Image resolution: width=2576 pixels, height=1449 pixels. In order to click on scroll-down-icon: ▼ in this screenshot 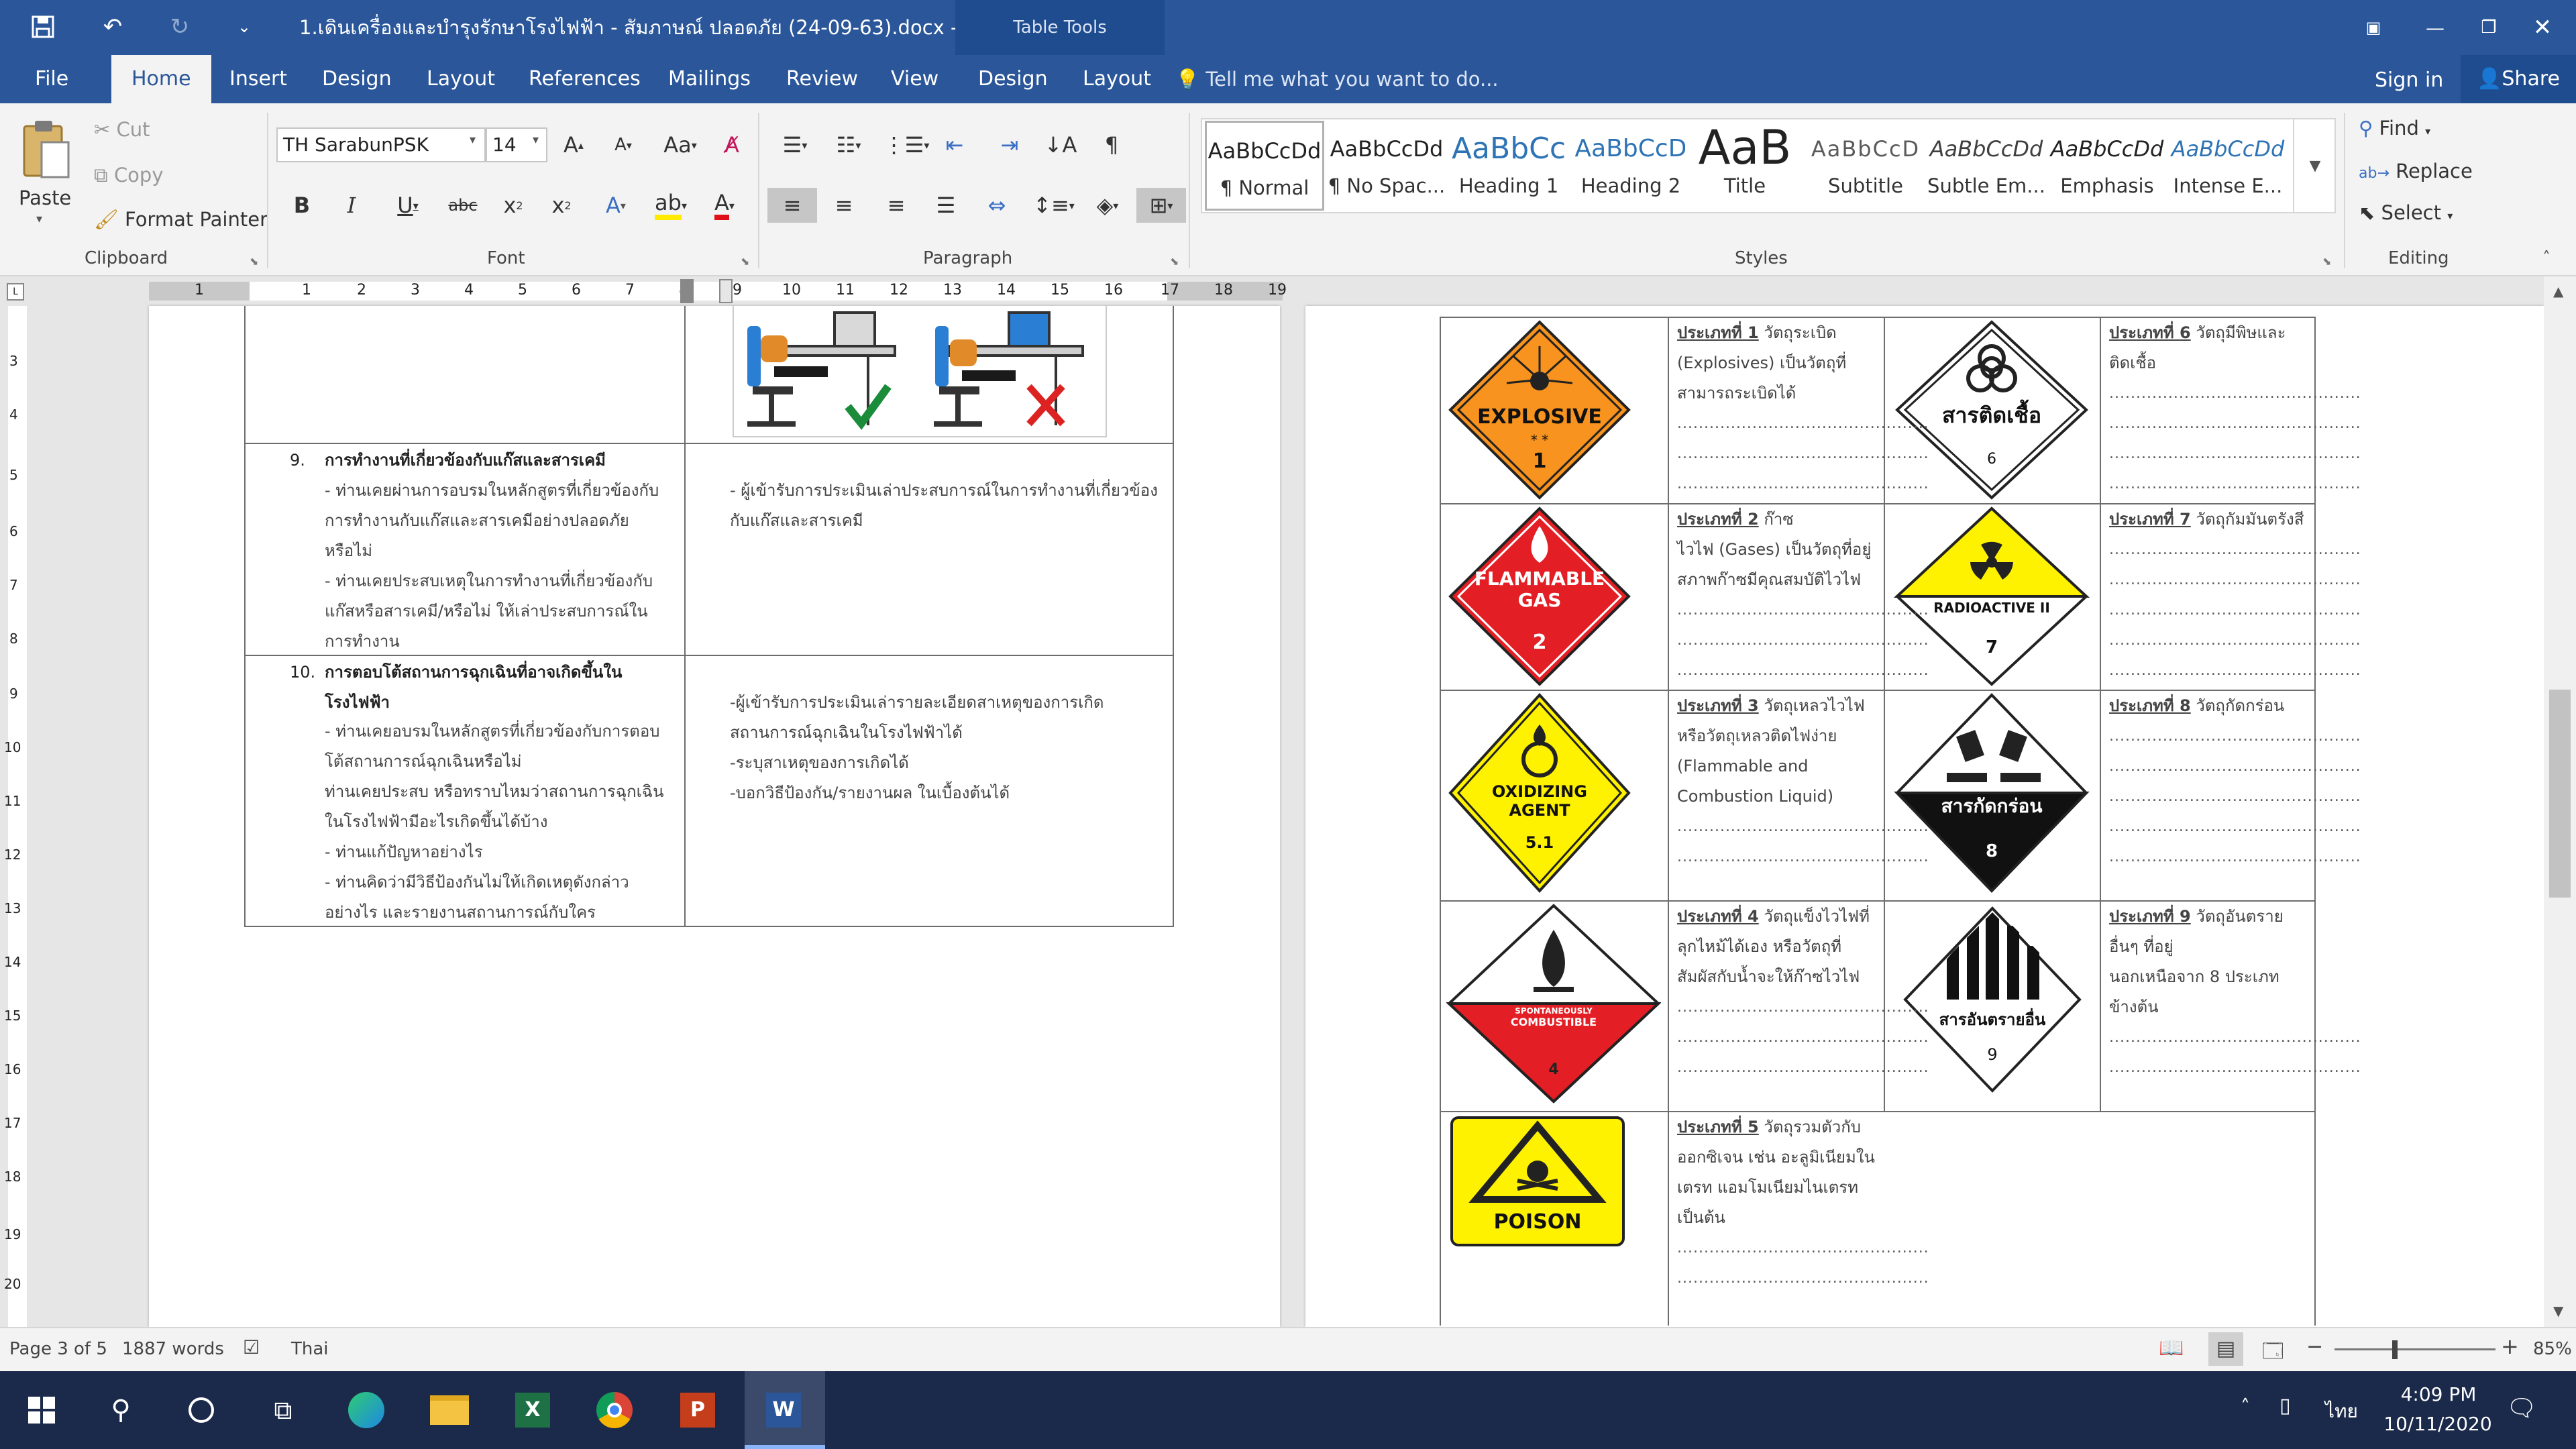, I will do `click(2558, 1311)`.